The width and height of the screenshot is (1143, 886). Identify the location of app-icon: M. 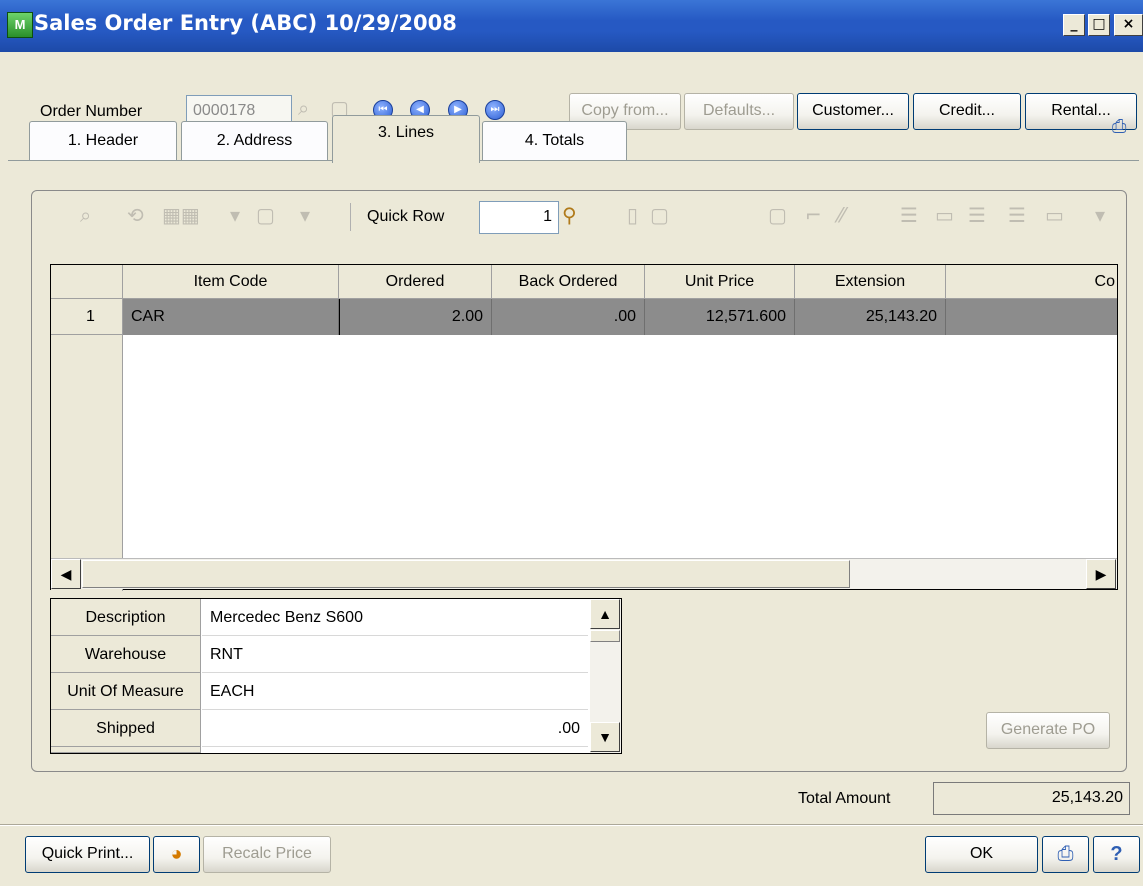
(20, 25).